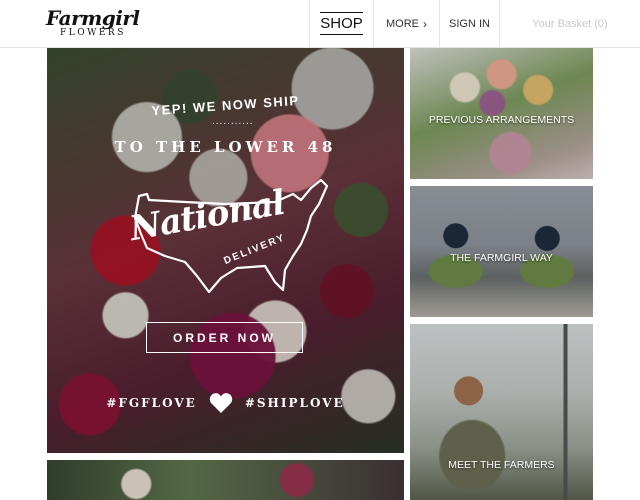  I want to click on nav-basket-link: Your Basket (0), so click(569, 23).